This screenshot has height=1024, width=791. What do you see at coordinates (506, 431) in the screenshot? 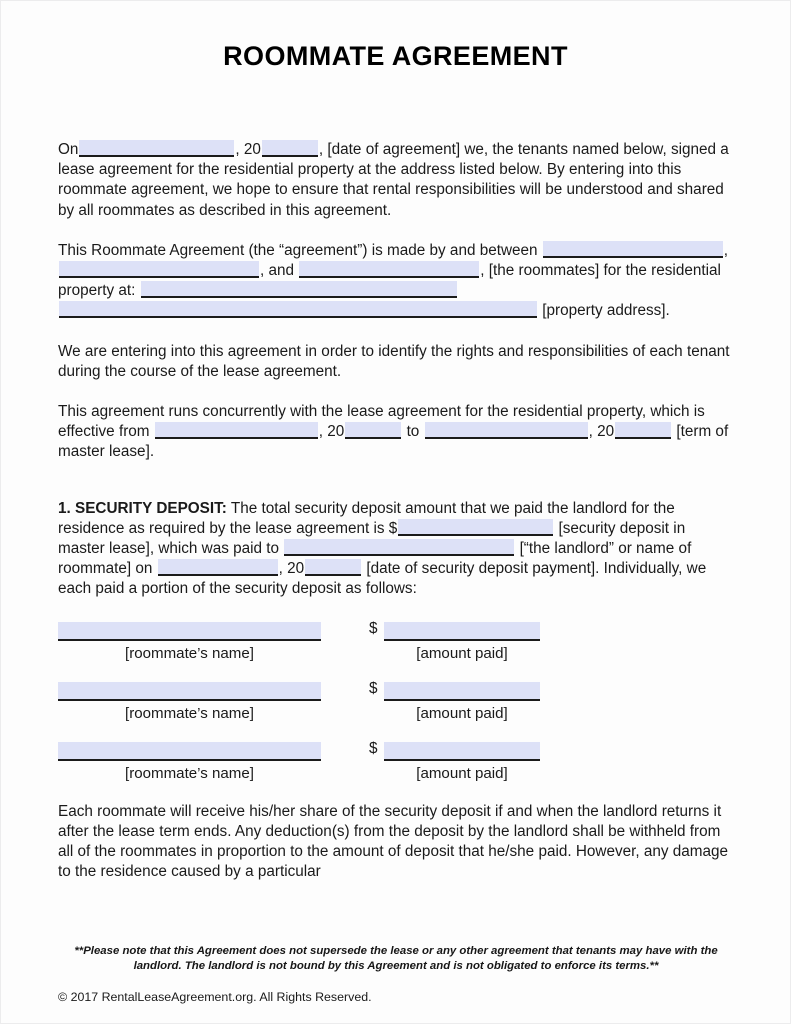
I see `field-lease-end-date` at bounding box center [506, 431].